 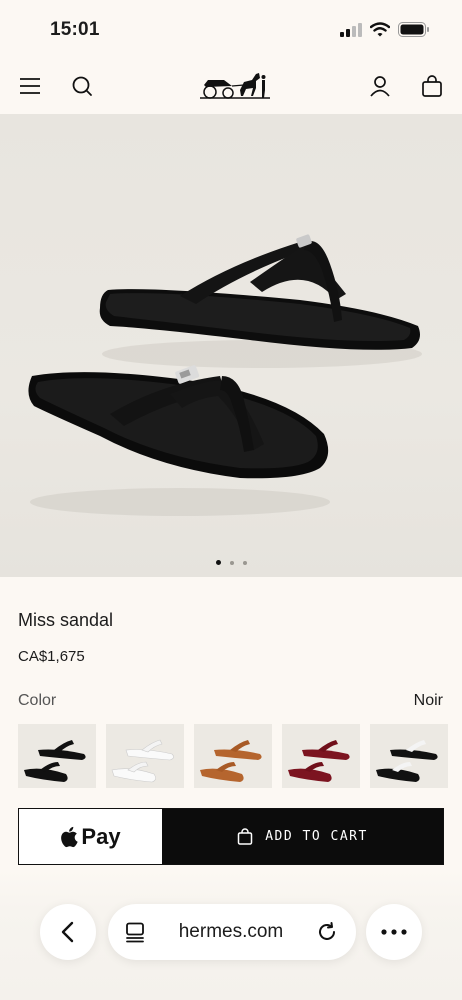 What do you see at coordinates (145, 756) in the screenshot?
I see `color-swatch-white` at bounding box center [145, 756].